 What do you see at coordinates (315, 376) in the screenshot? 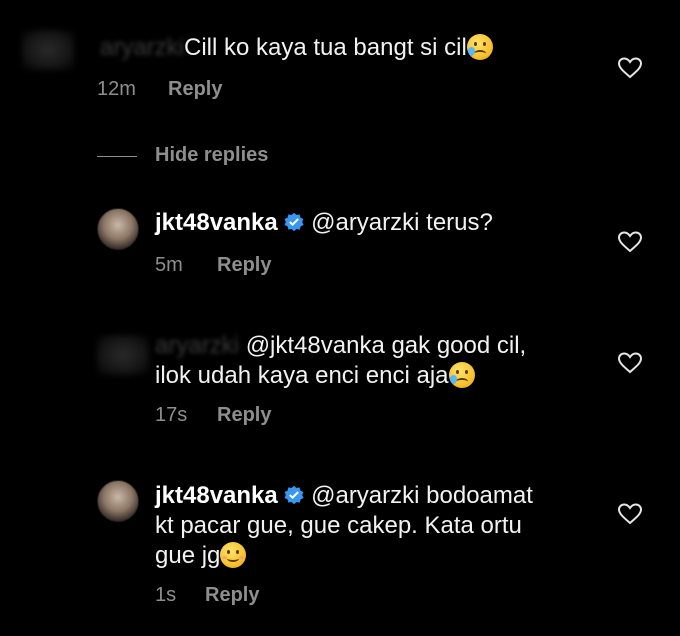
I see `comment-text-line2: ilok udah kaya enci enci aja` at bounding box center [315, 376].